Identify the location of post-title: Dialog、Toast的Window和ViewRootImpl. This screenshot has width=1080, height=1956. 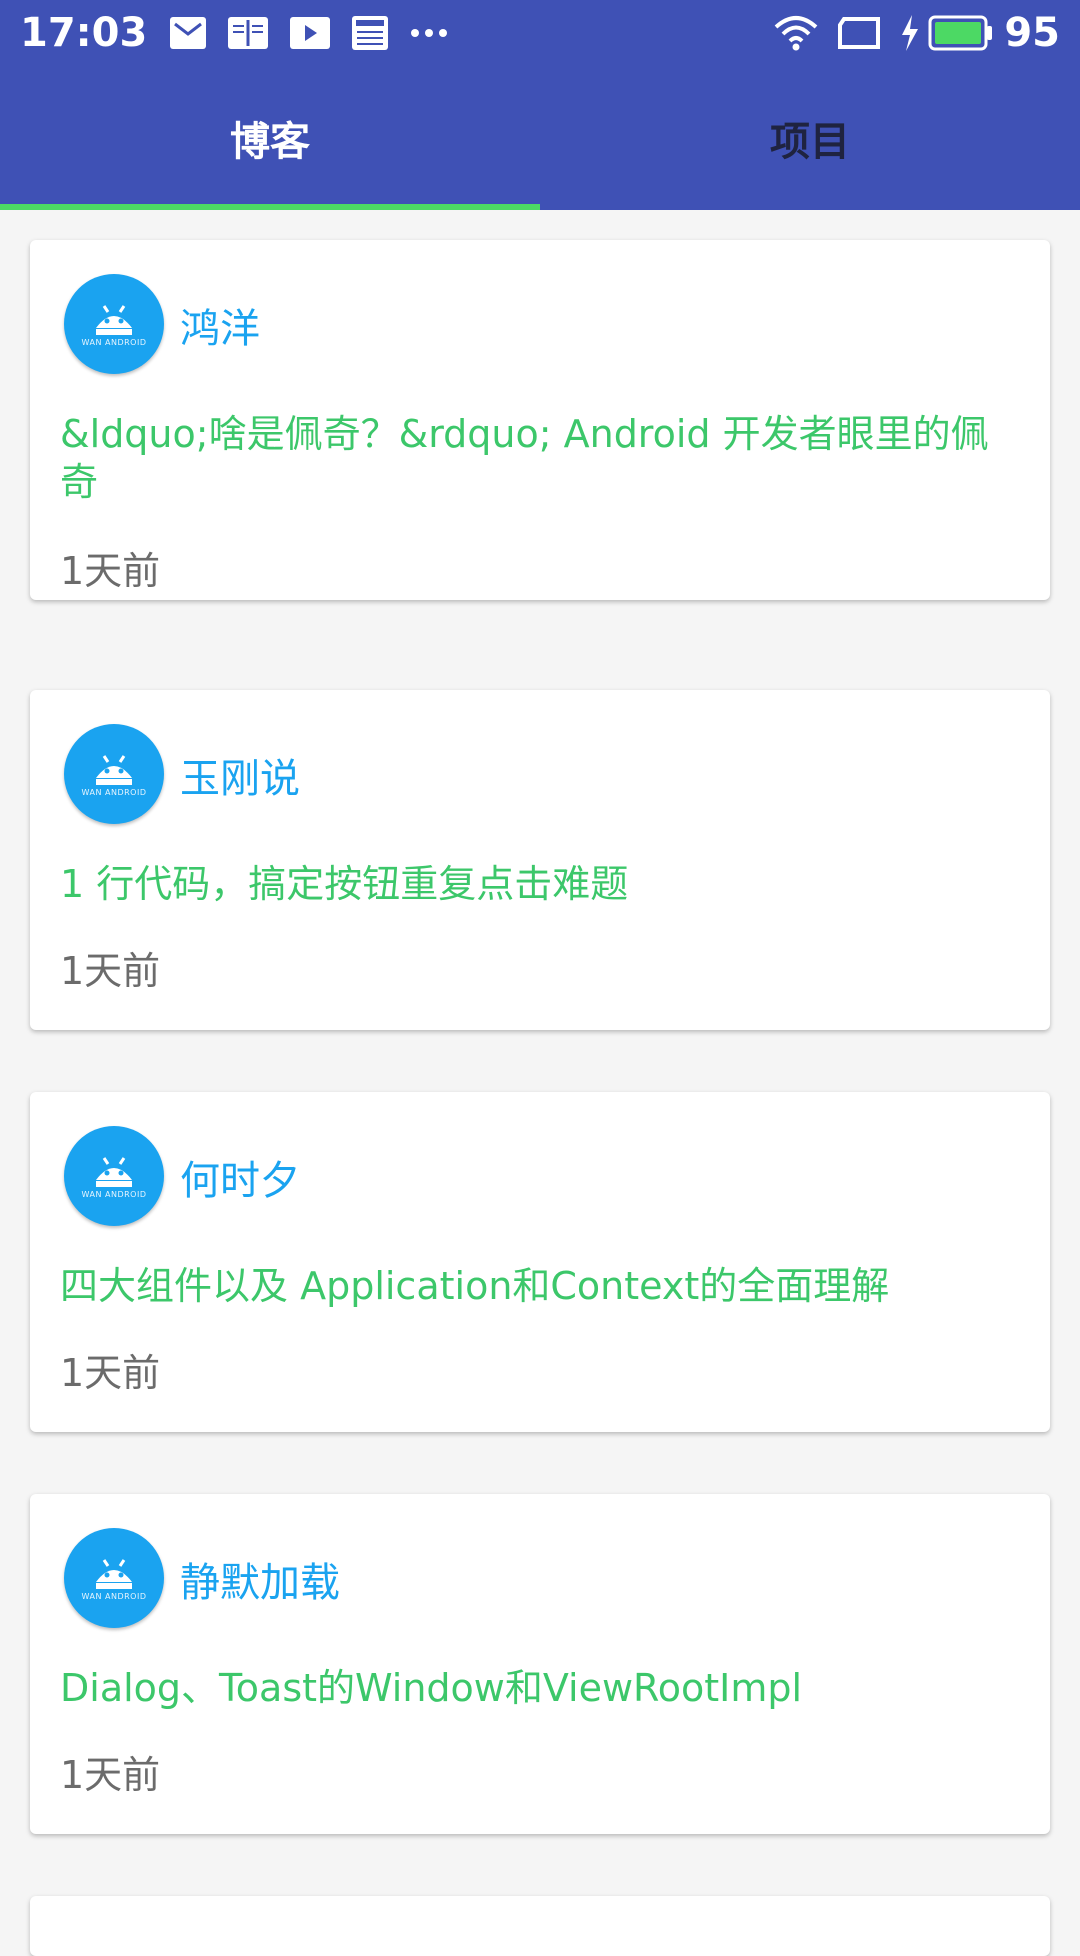
(540, 1688).